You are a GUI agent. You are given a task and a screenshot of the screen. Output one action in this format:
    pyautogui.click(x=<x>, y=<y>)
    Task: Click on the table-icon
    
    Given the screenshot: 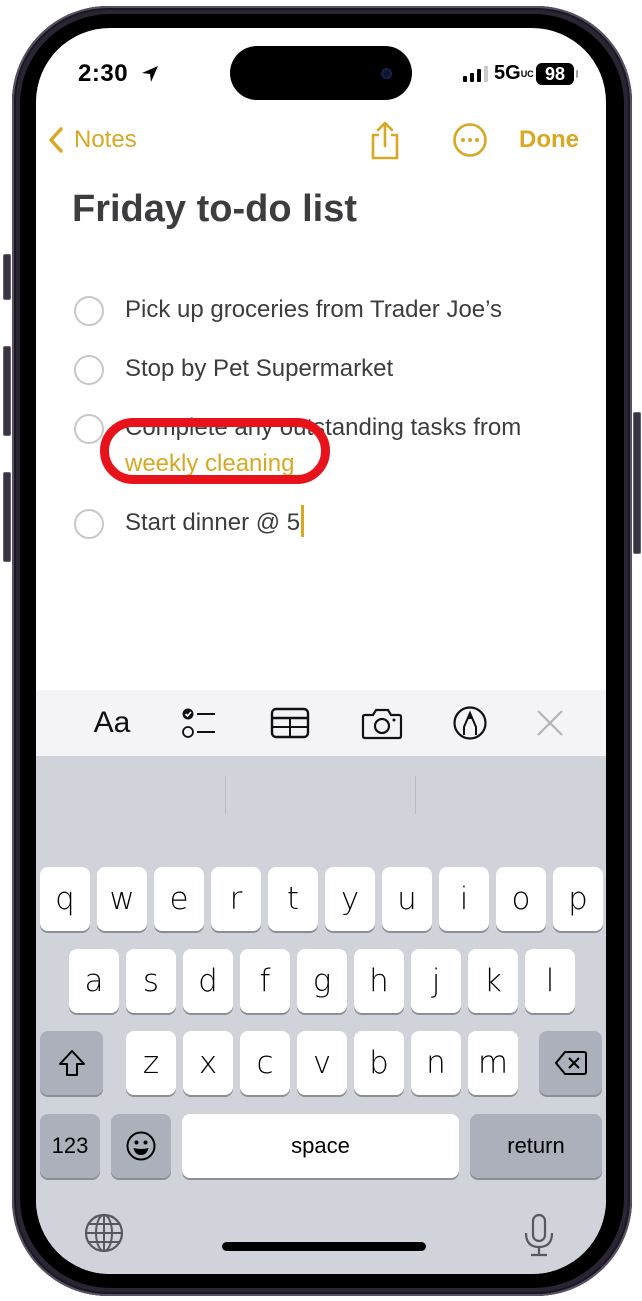 What is the action you would take?
    pyautogui.click(x=290, y=723)
    